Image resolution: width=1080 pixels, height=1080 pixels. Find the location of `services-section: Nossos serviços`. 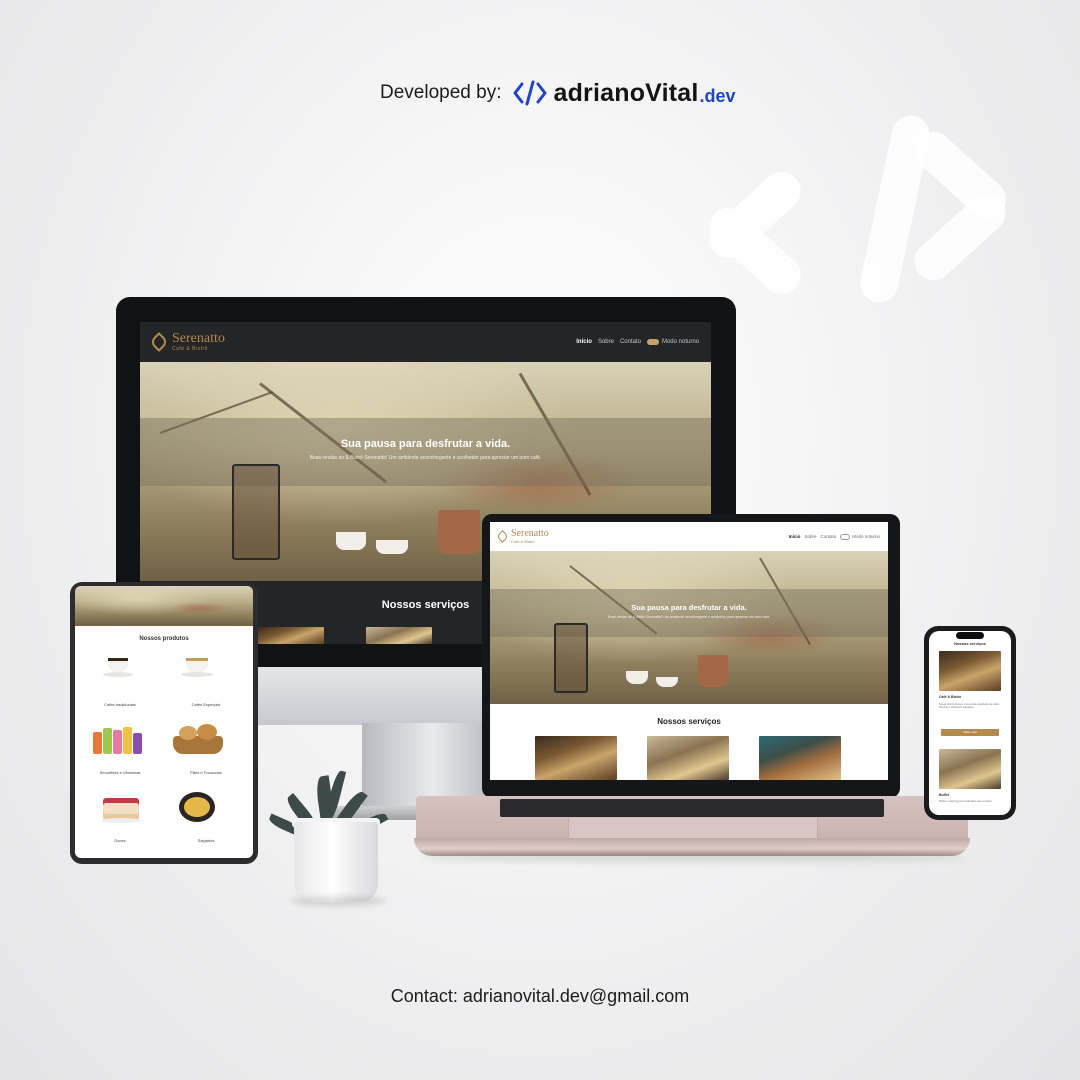

services-section: Nossos serviços is located at coordinates (689, 742).